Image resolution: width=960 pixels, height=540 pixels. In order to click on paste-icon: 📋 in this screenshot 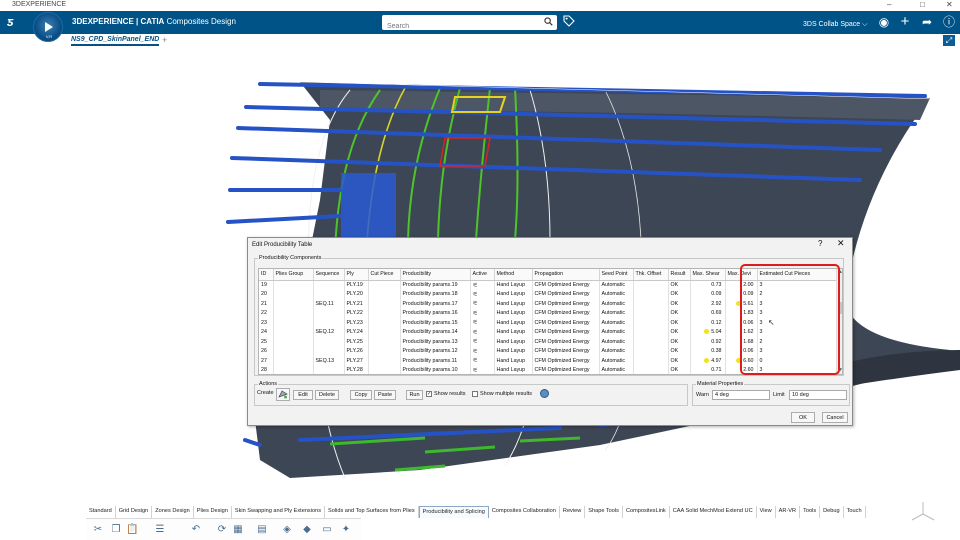, I will do `click(132, 530)`.